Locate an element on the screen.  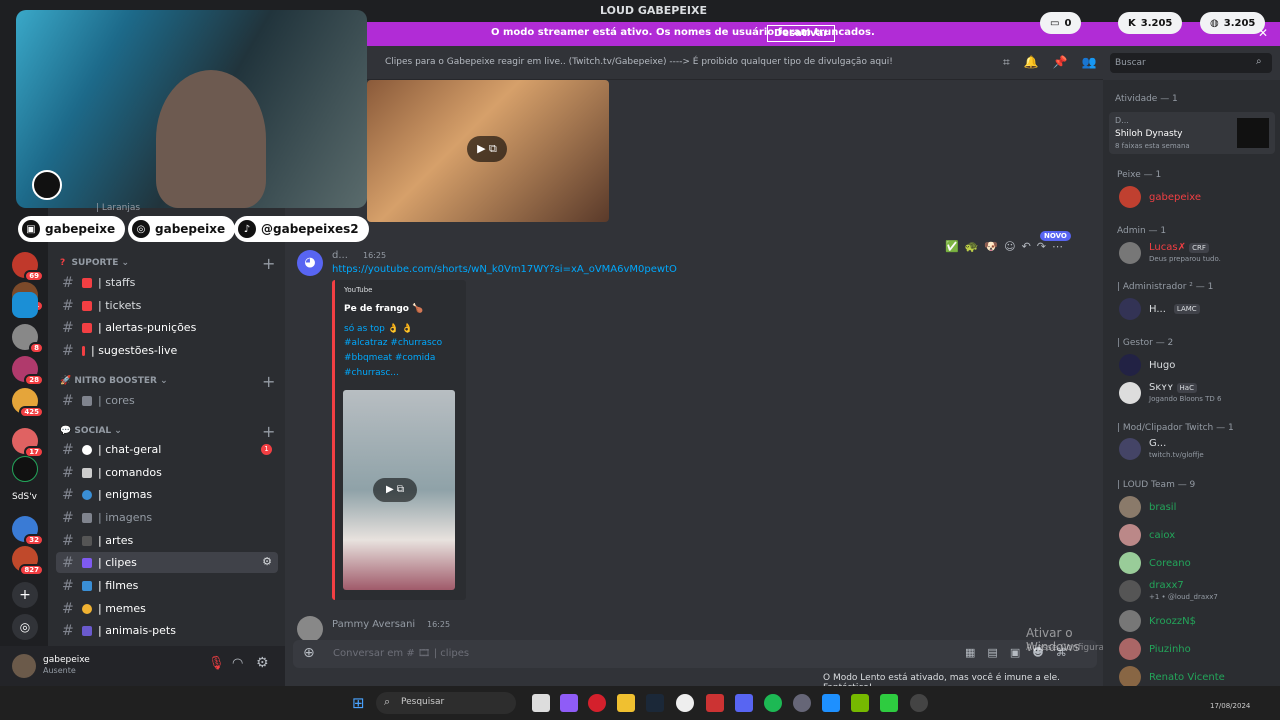
reaction-icon: 🐢 is located at coordinates (972, 246).